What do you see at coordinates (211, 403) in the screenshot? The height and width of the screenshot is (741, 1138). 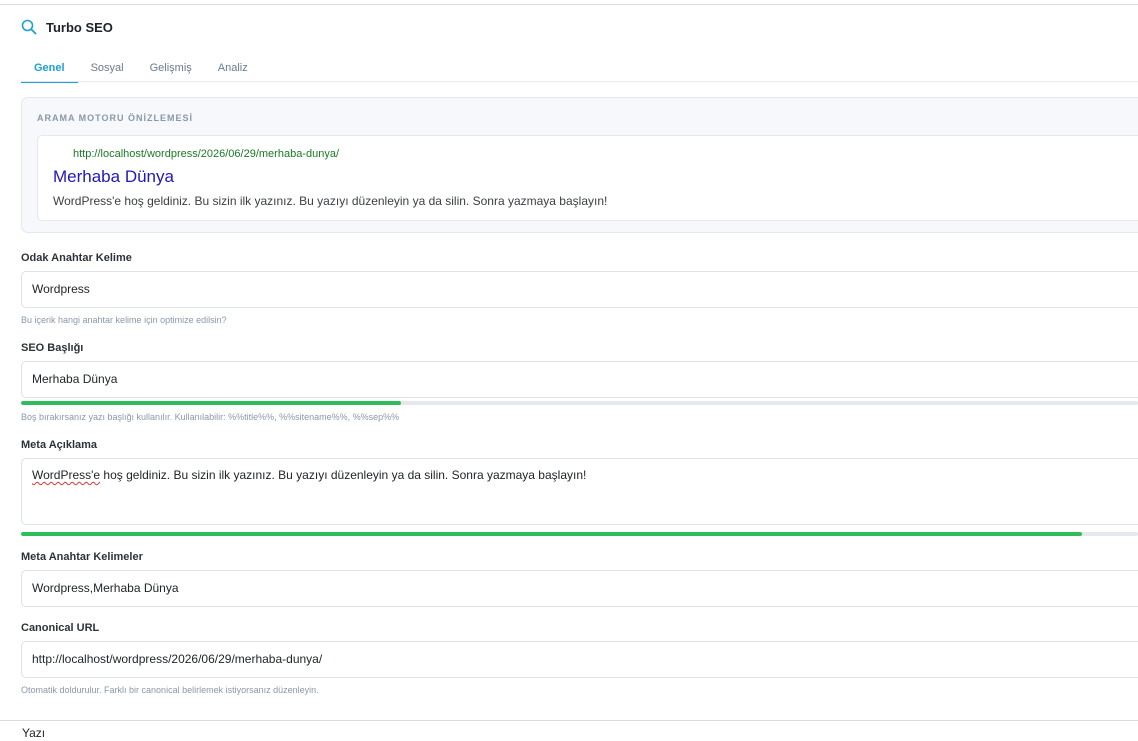 I see `seo-title-length-fill` at bounding box center [211, 403].